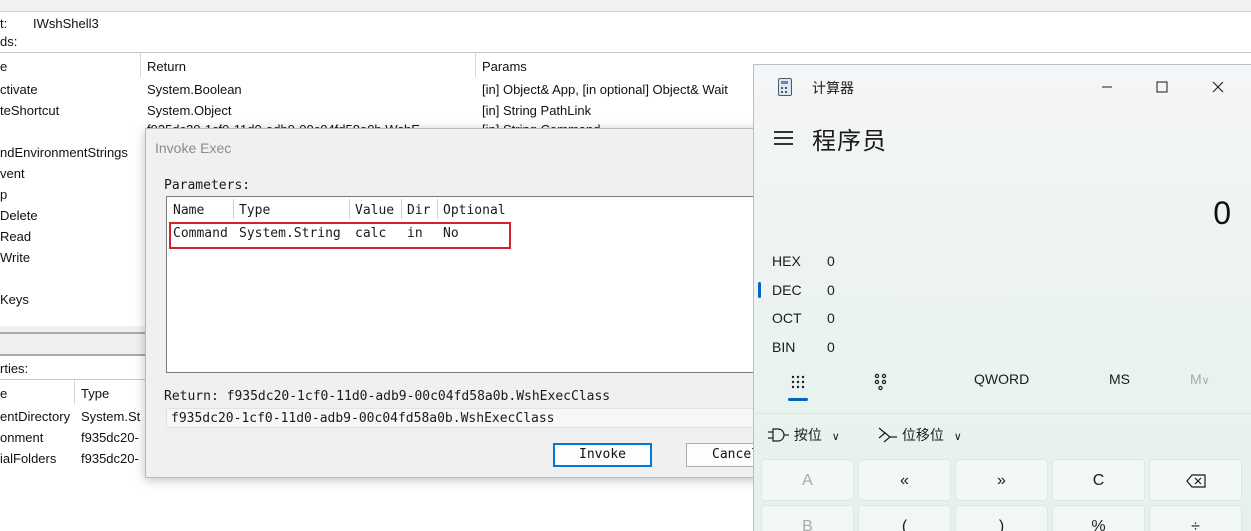 The height and width of the screenshot is (531, 1251). Describe the element at coordinates (1001, 379) in the screenshot. I see `word-size-button: QWORD` at that location.